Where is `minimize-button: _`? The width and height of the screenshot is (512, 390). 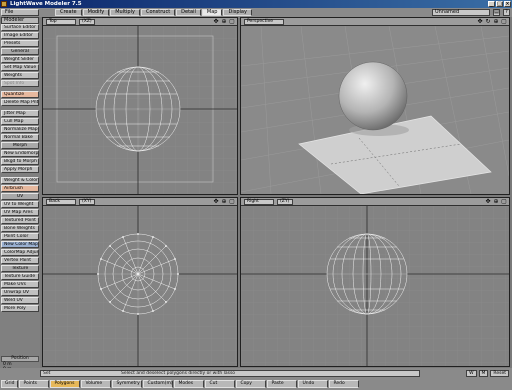 minimize-button: _ is located at coordinates (491, 4).